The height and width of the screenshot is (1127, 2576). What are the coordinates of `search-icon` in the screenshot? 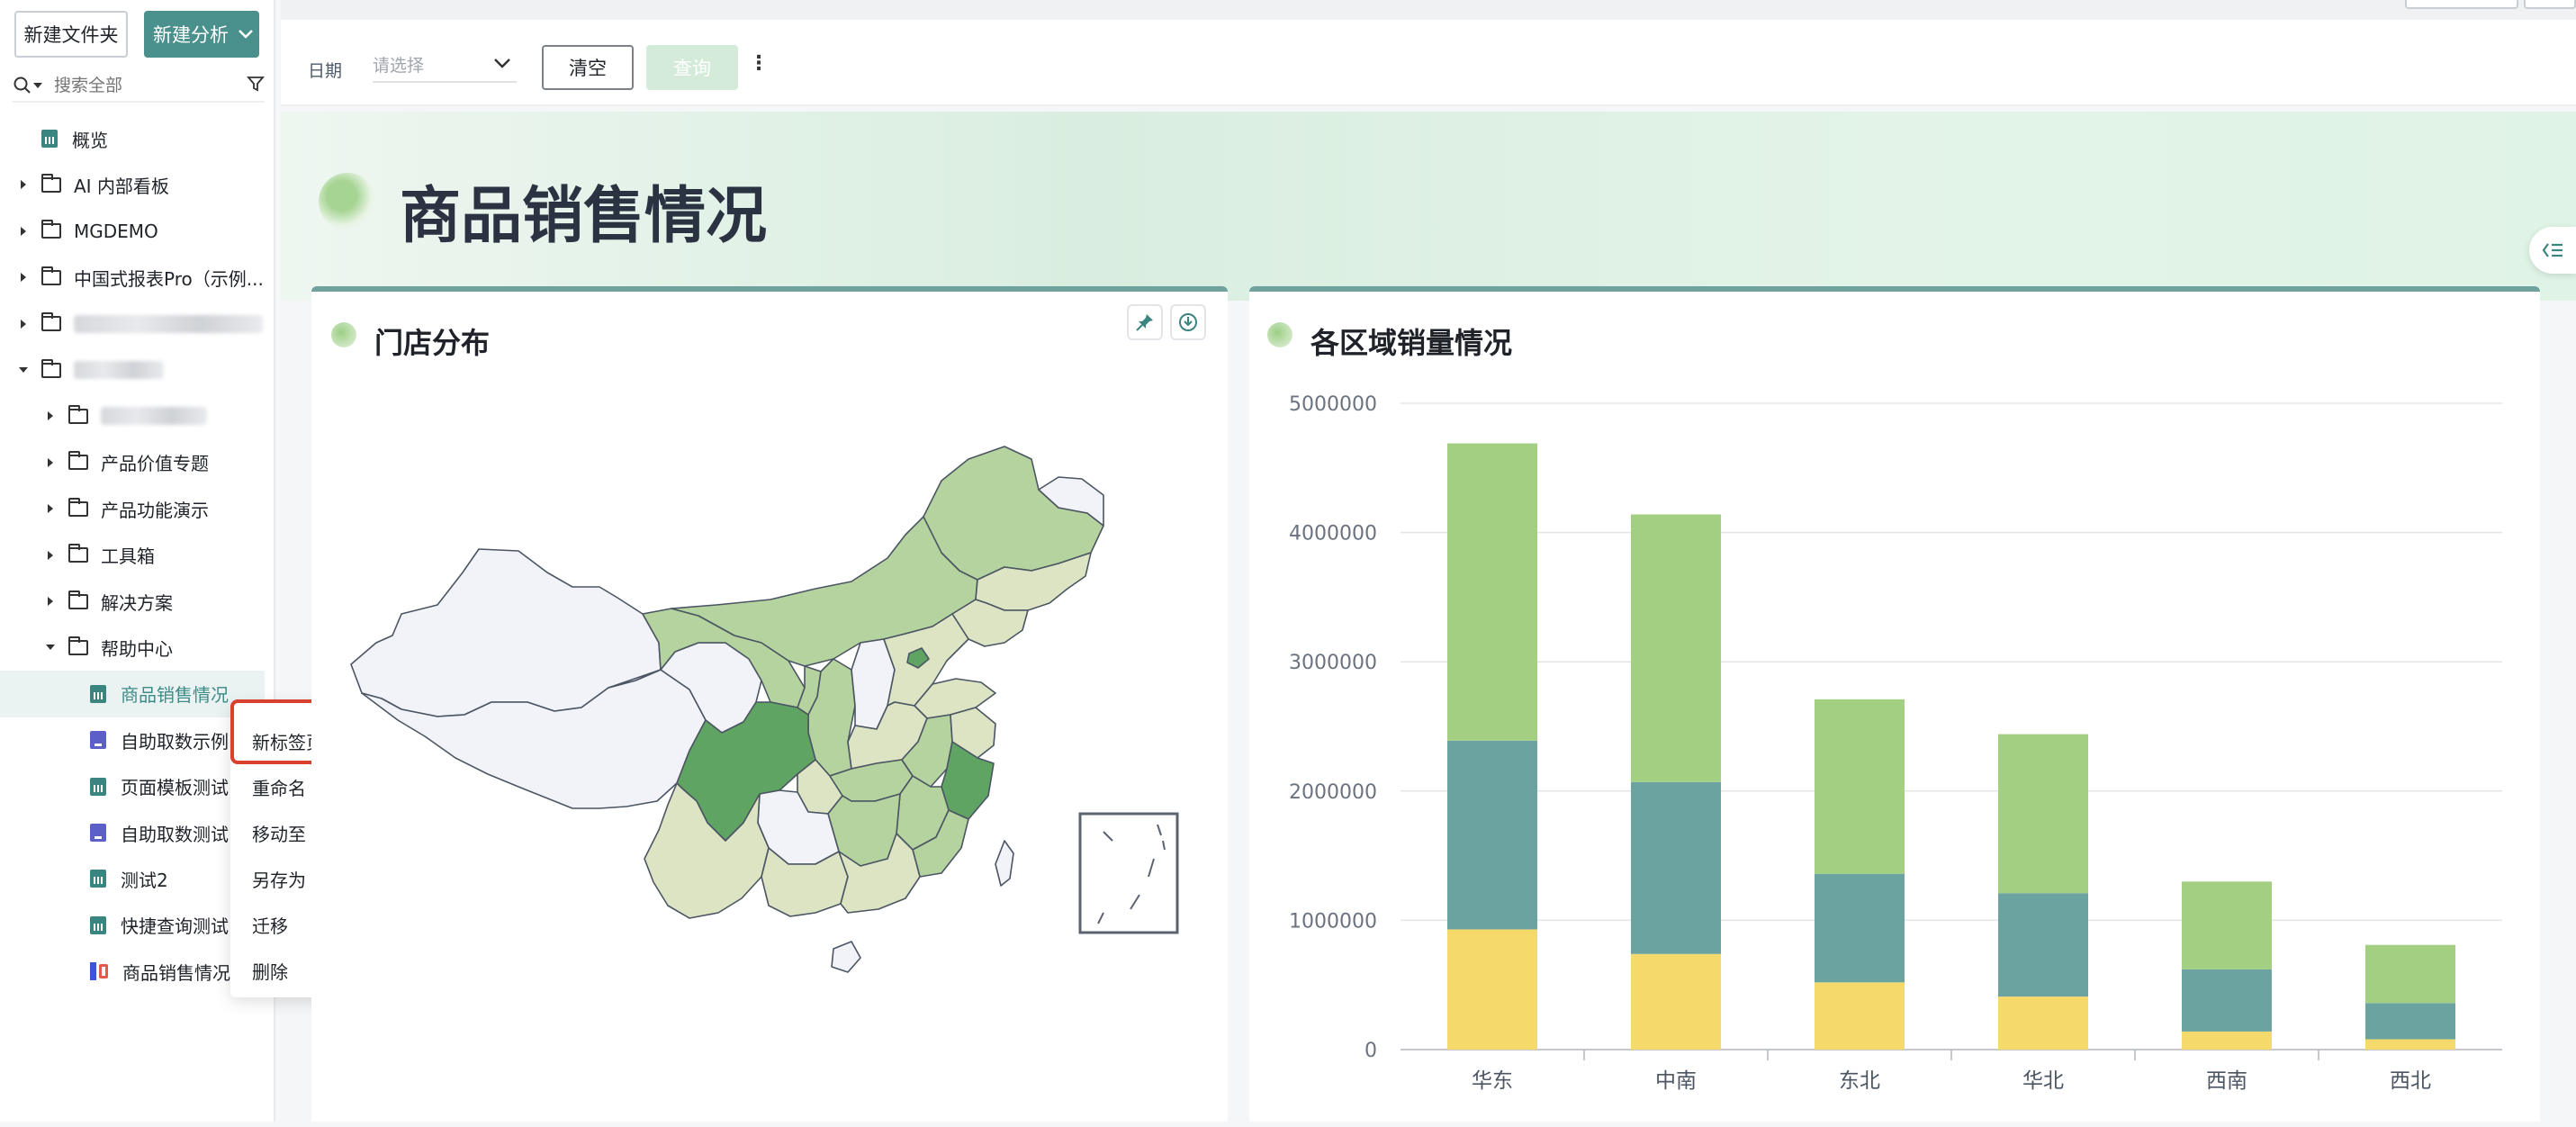 It's located at (28, 85).